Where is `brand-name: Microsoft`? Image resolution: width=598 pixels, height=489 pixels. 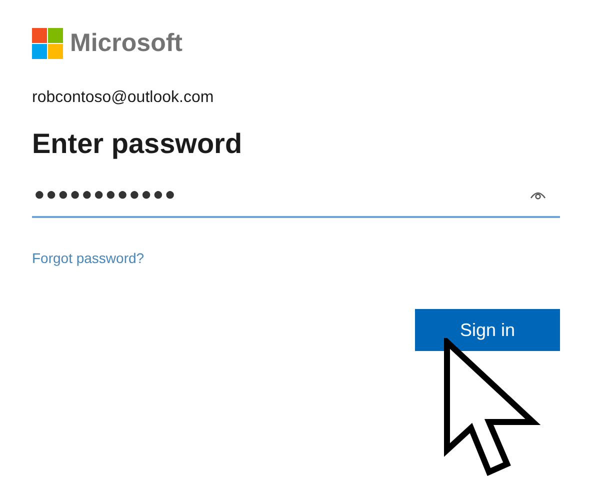 brand-name: Microsoft is located at coordinates (126, 43).